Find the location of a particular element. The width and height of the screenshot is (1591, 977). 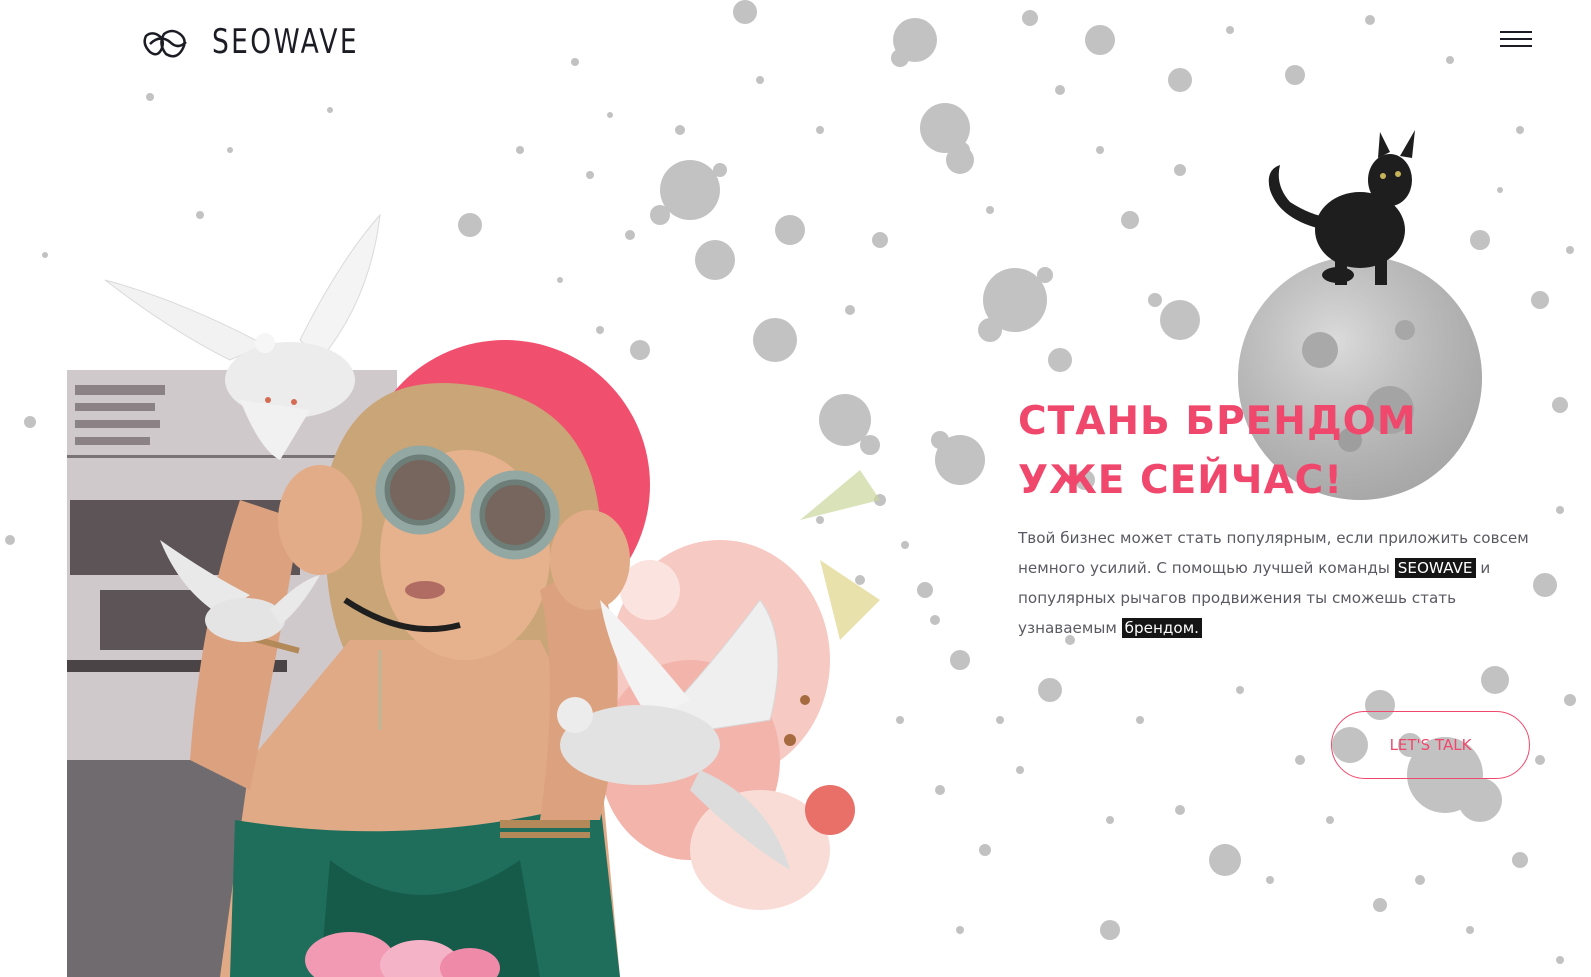

logo-link: SEOWAVE is located at coordinates (270, 42).